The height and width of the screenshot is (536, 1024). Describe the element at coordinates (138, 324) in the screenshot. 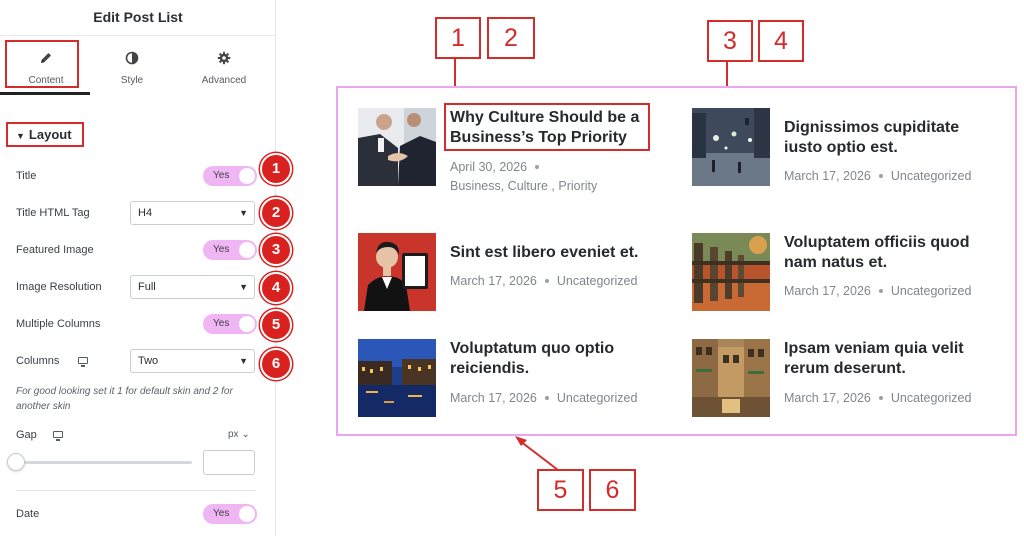

I see `control-multiple-columns: Multiple Columns Yes` at that location.